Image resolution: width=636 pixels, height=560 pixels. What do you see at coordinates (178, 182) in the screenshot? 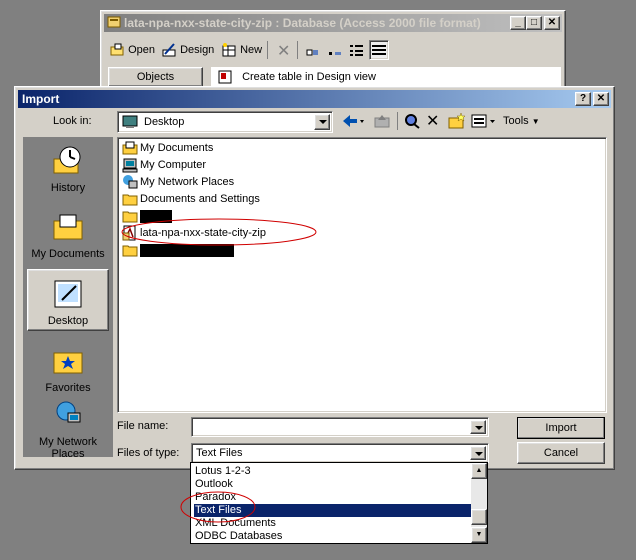
I see `list-item: My Network Places` at bounding box center [178, 182].